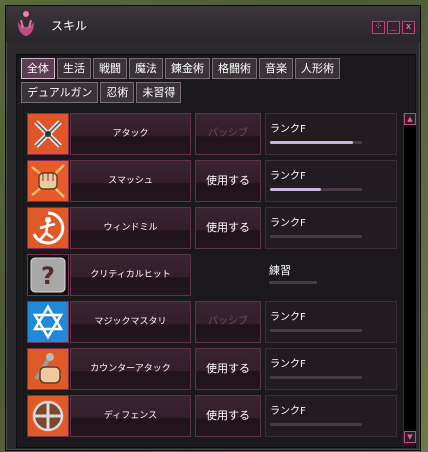 The image size is (428, 452). Describe the element at coordinates (48, 181) in the screenshot. I see `fist-icon` at that location.